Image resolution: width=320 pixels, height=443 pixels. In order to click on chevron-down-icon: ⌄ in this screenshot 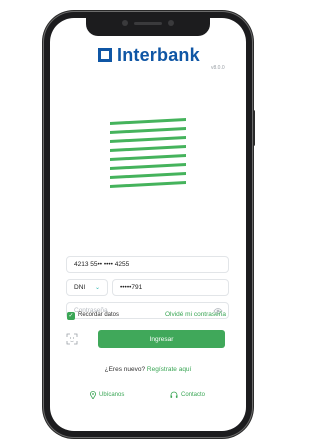, I will do `click(97, 288)`.